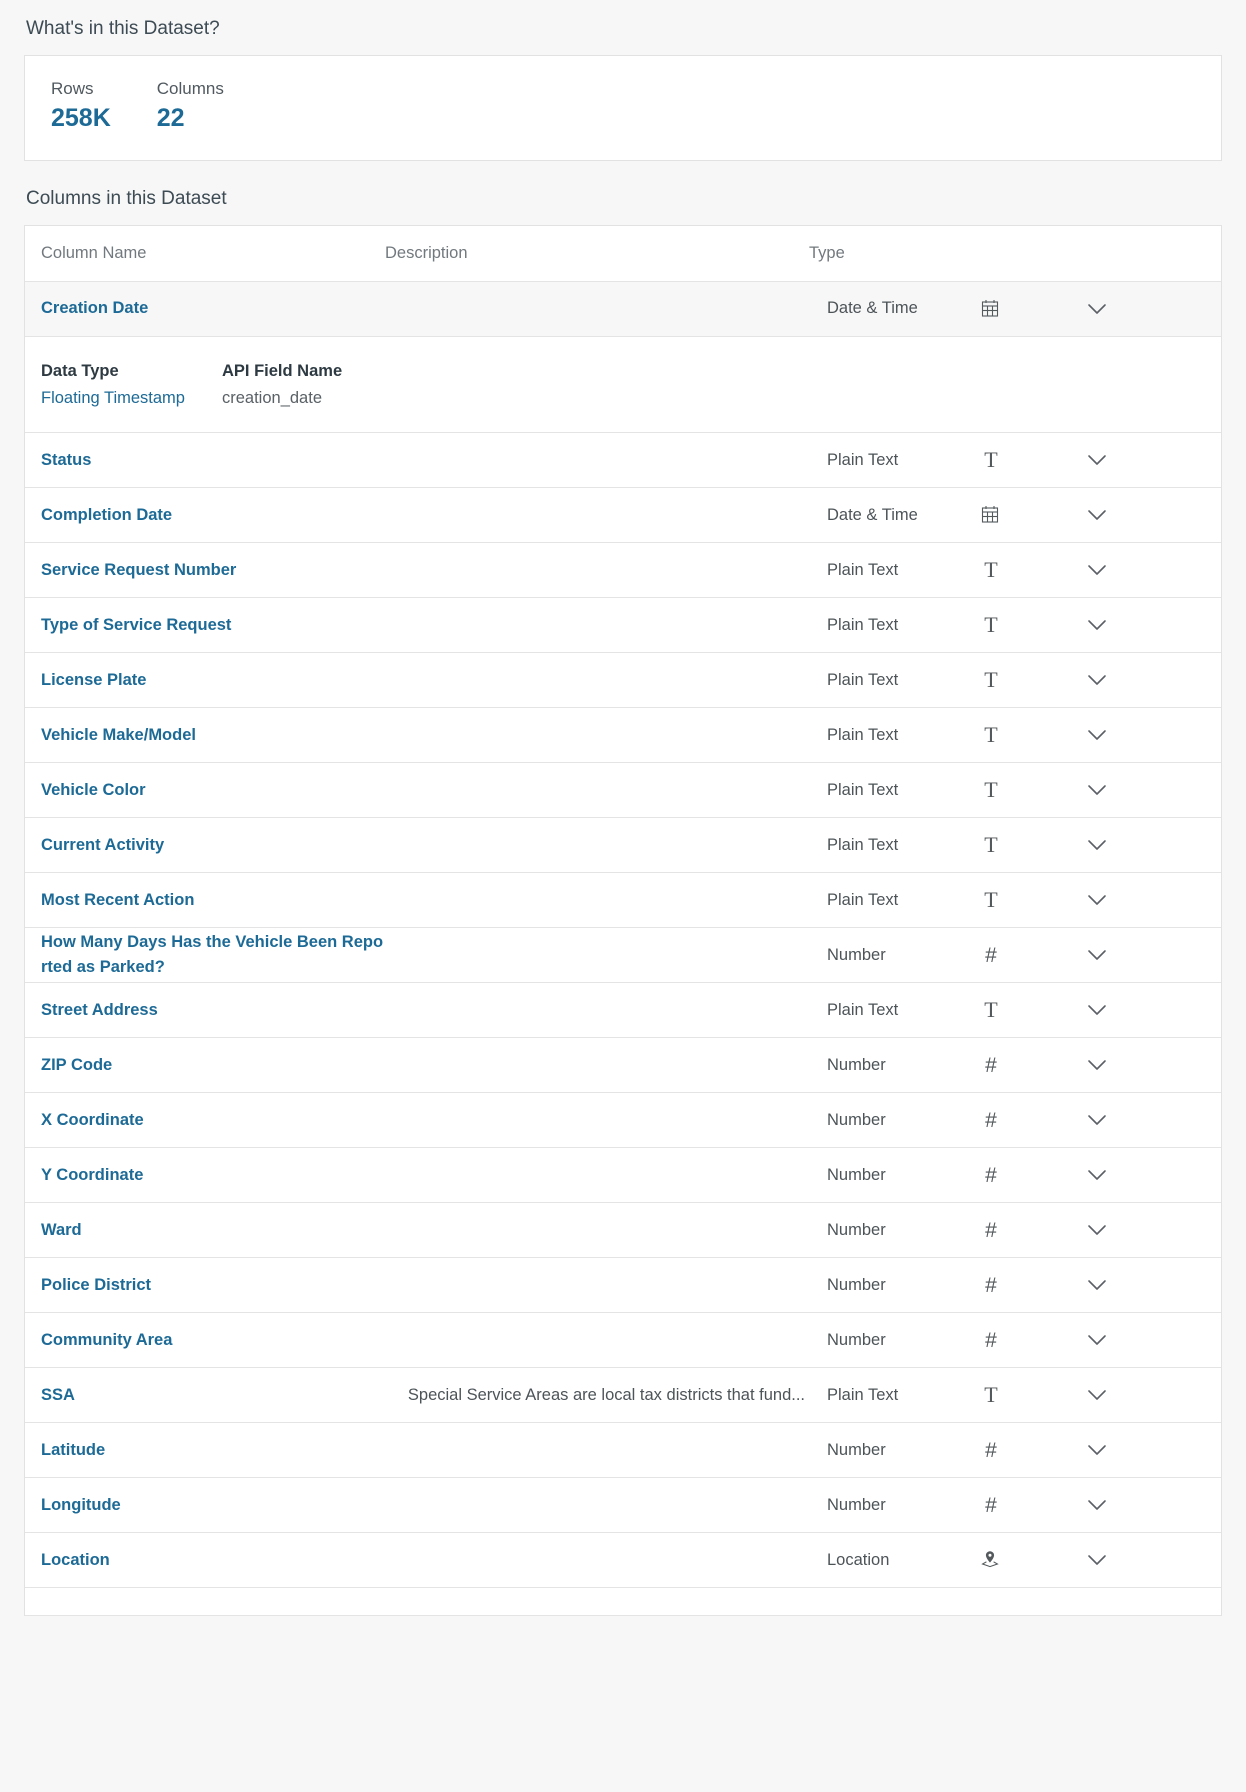 The height and width of the screenshot is (1792, 1246). Describe the element at coordinates (205, 1175) in the screenshot. I see `column-name-link: Y Coordinate` at that location.